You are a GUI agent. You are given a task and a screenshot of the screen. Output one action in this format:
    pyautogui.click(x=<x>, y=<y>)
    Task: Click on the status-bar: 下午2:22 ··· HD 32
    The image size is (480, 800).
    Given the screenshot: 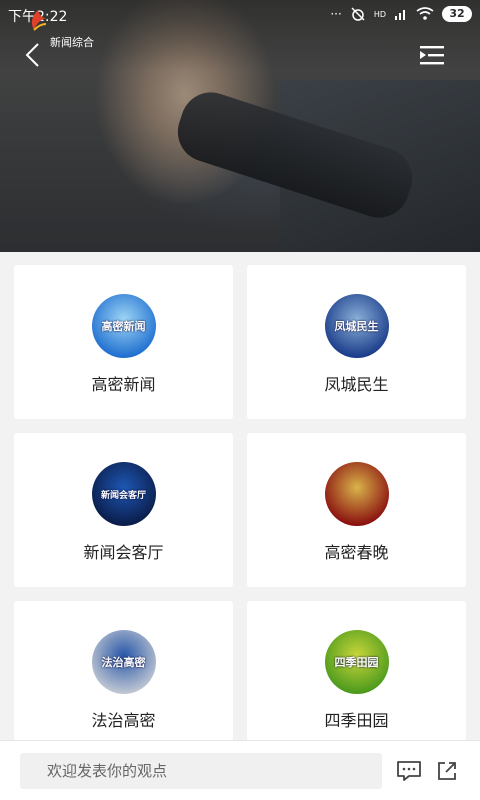 What is the action you would take?
    pyautogui.click(x=240, y=15)
    